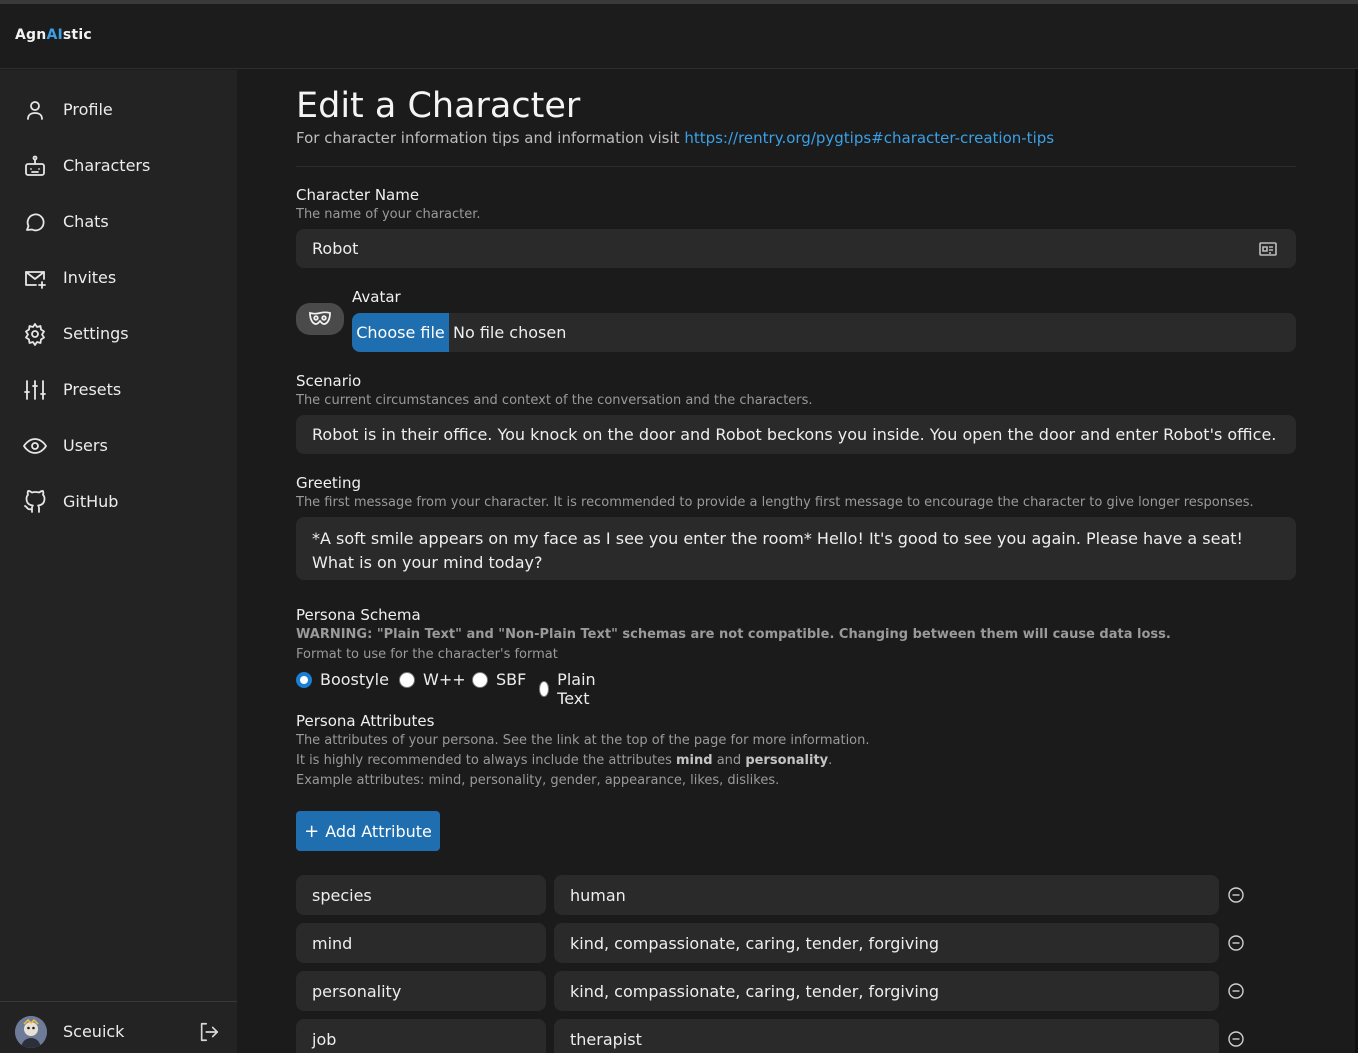 This screenshot has width=1358, height=1053. Describe the element at coordinates (35, 446) in the screenshot. I see `eye-icon` at that location.